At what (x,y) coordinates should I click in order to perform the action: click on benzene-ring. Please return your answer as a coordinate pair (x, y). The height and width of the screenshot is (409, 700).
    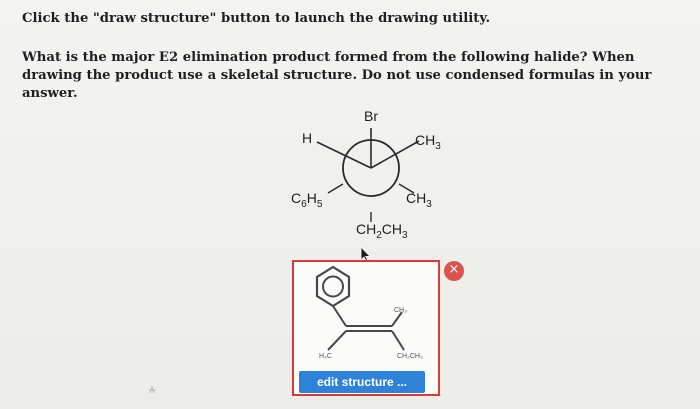
    Looking at the image, I should click on (333, 286).